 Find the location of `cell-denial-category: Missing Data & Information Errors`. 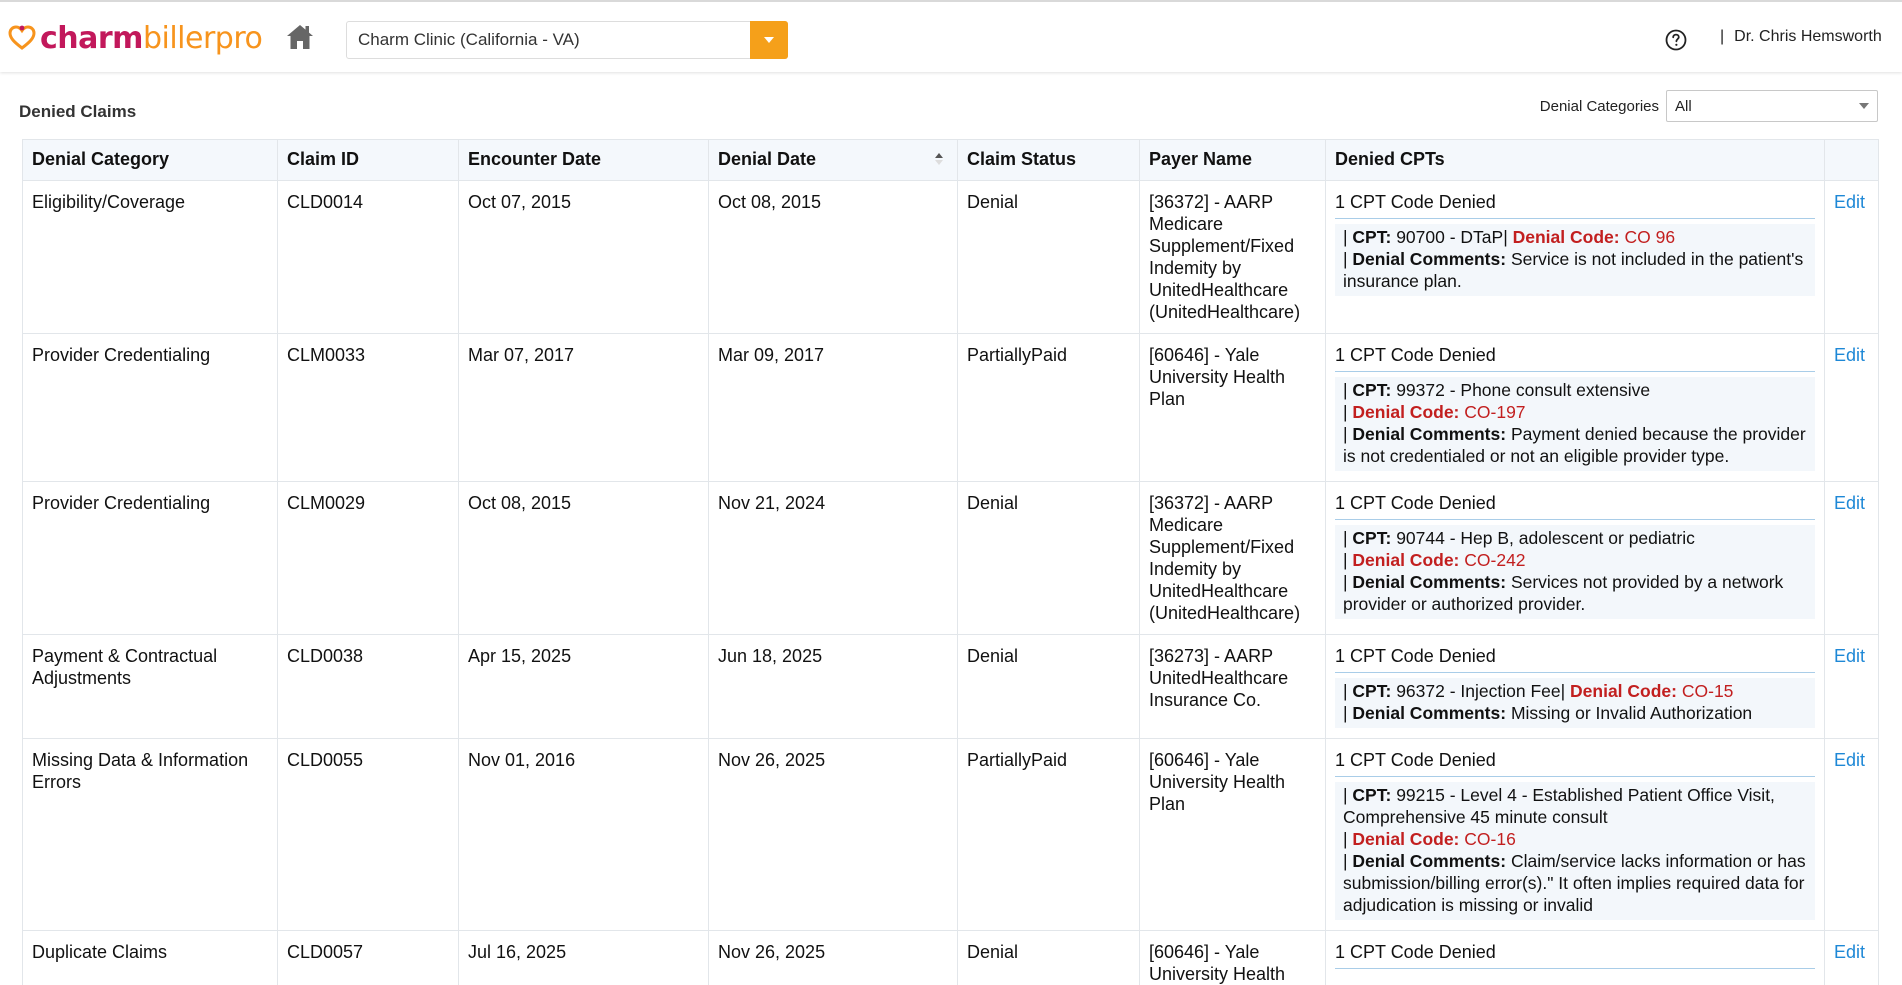

cell-denial-category: Missing Data & Information Errors is located at coordinates (150, 834).